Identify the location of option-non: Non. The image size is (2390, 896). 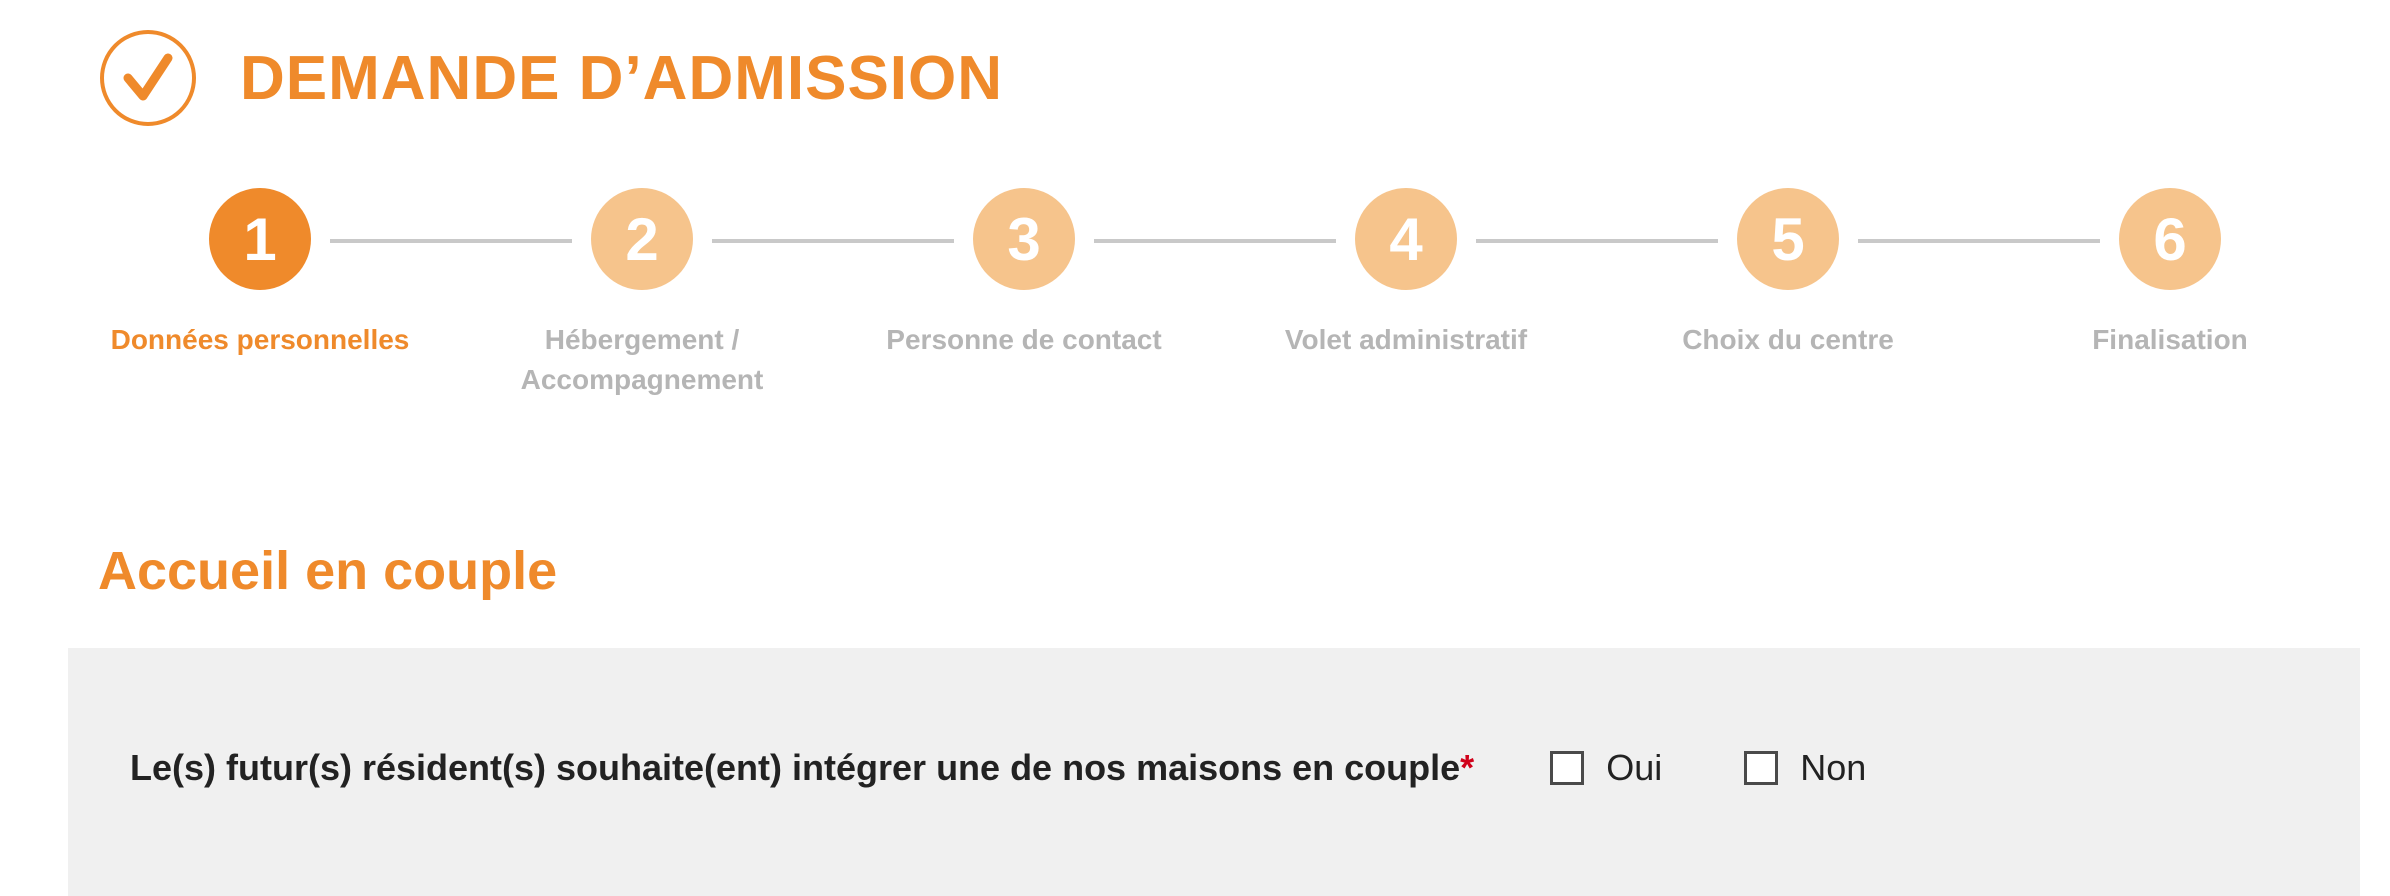
(1805, 768).